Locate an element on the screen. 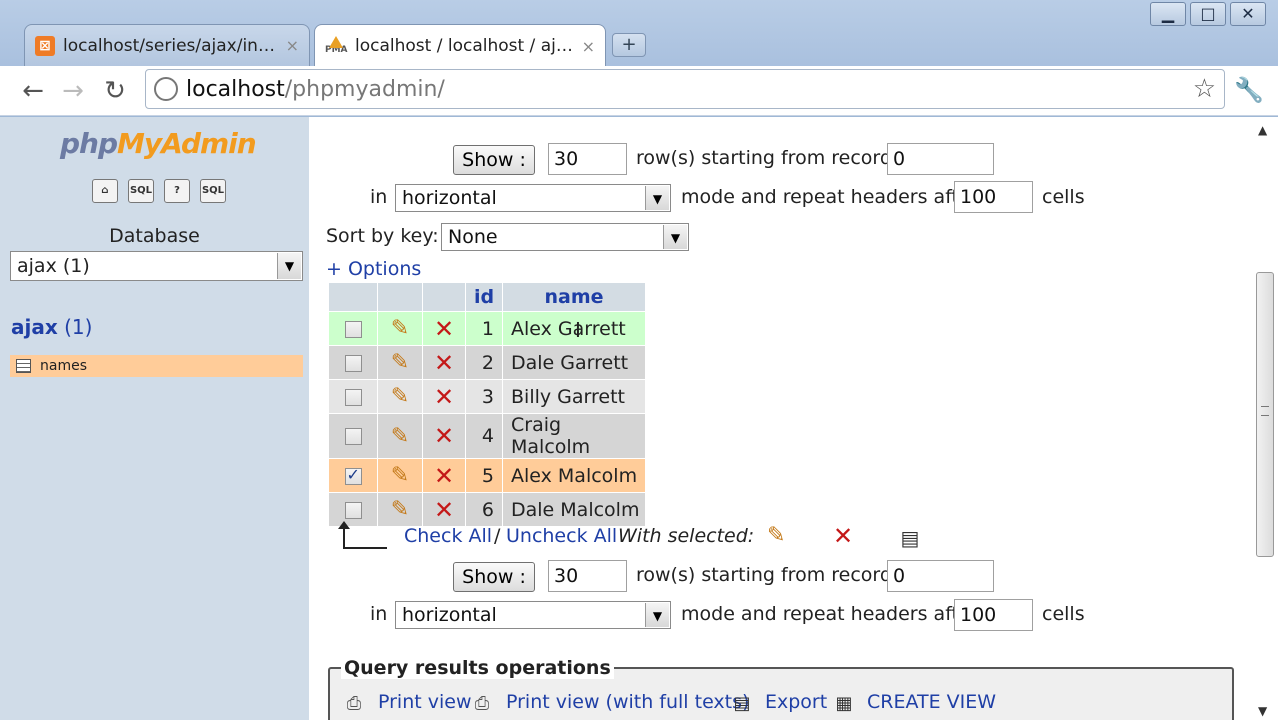  table-row: ✎ ✕ 4 Craig Malcolm is located at coordinates (487, 436).